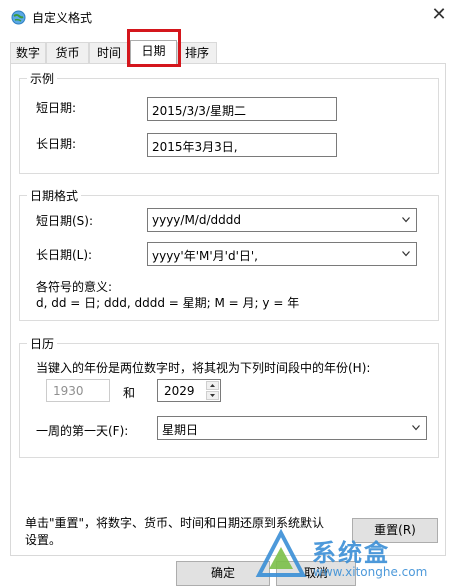 The image size is (456, 587). I want to click on short-date-sample-label: 短日期:, so click(56, 108).